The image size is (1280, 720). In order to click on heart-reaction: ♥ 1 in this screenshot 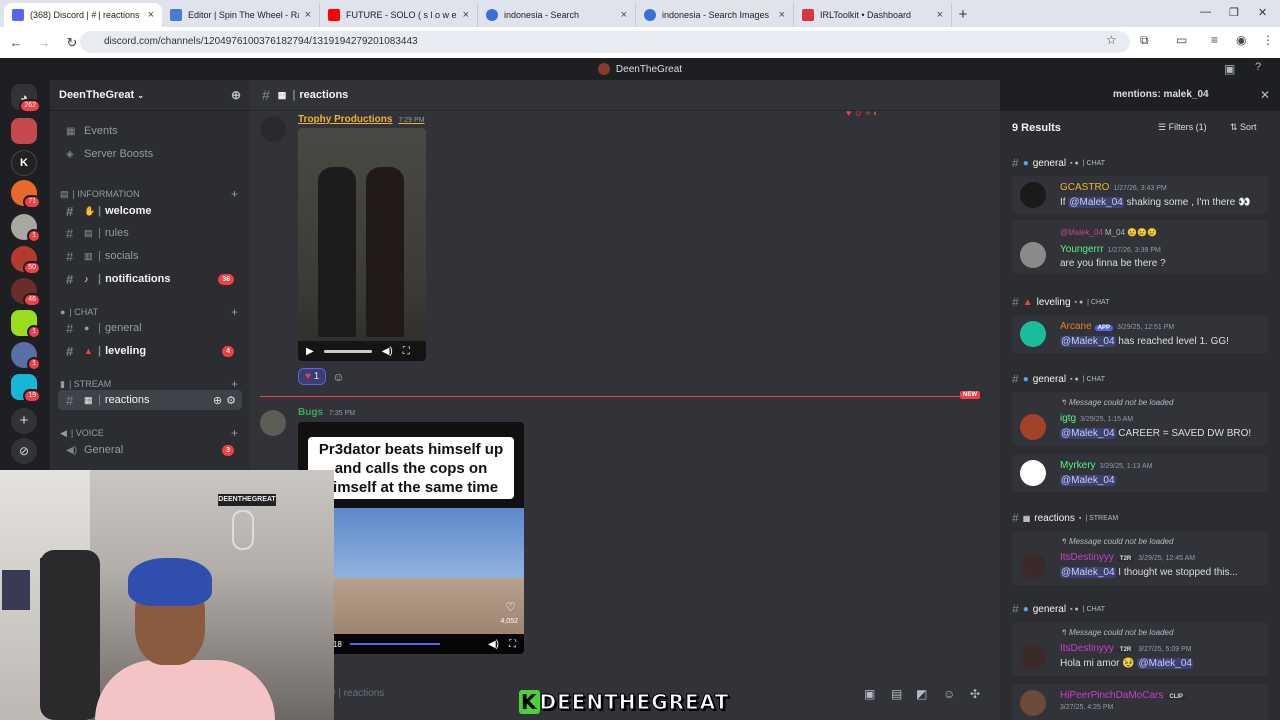, I will do `click(312, 376)`.